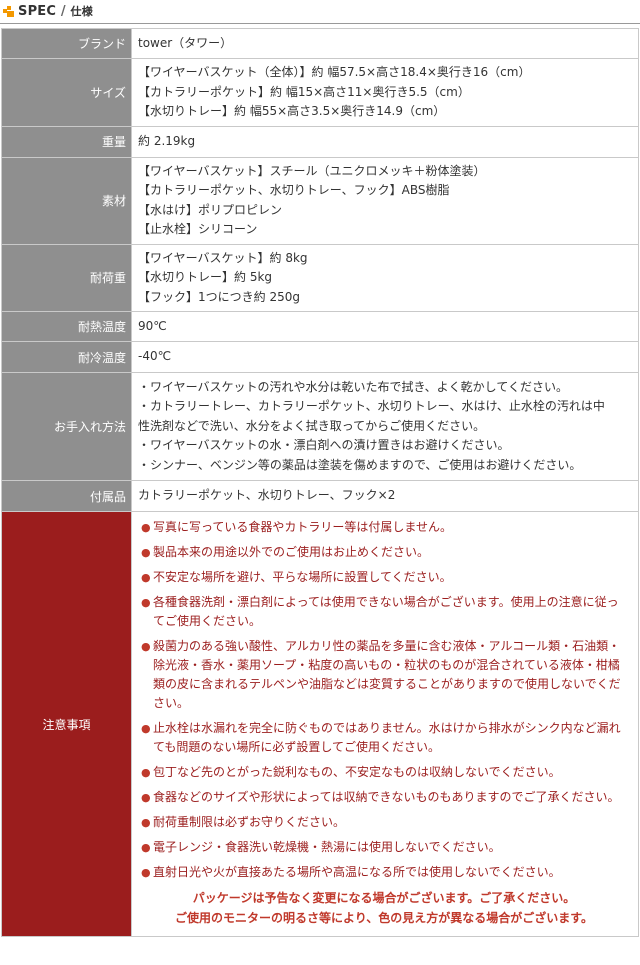  I want to click on notice-line: ご使用のモニターの明るさ等により、色の見え方が異なる場合がございます。, so click(384, 918).